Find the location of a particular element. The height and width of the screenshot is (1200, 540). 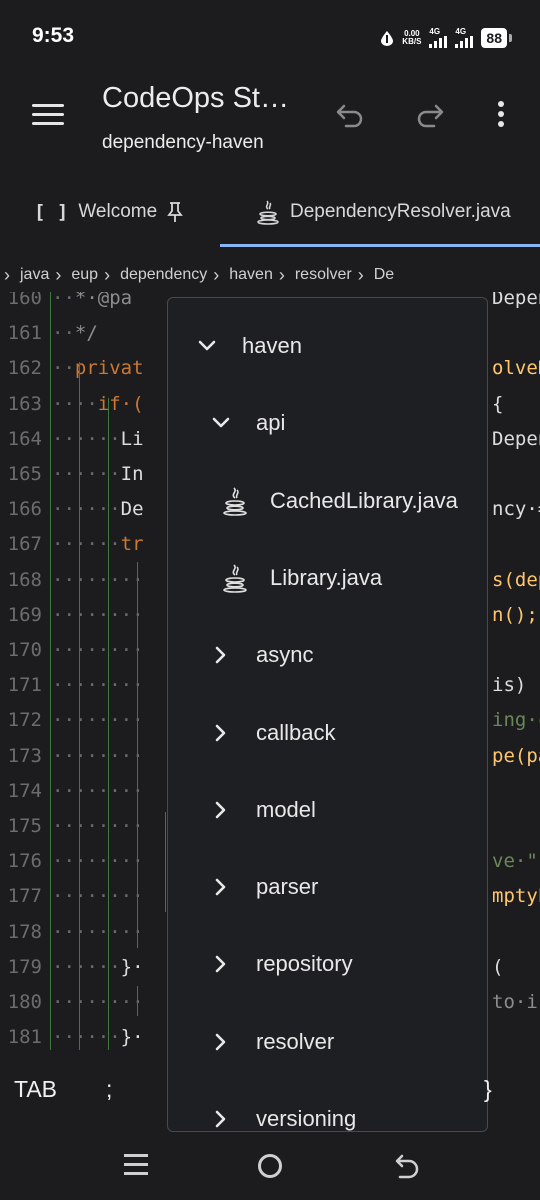

tree-item-label: CachedLibrary.java is located at coordinates (364, 500).